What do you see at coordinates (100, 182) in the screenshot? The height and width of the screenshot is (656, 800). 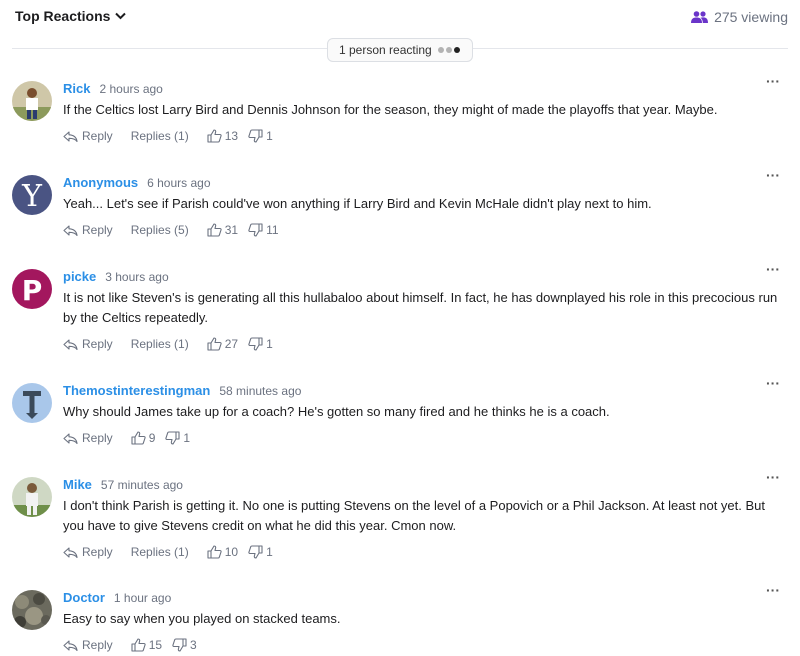 I see `comment-author: Anonymous` at bounding box center [100, 182].